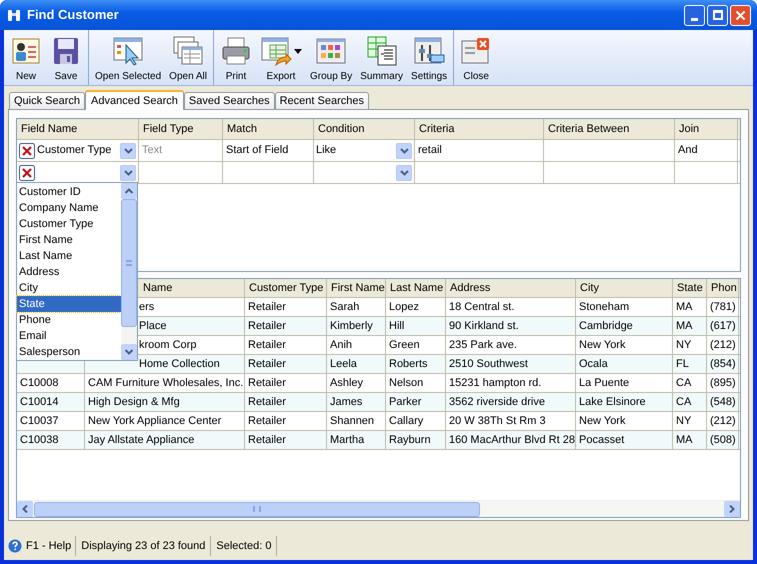 The width and height of the screenshot is (757, 564). What do you see at coordinates (406, 421) in the screenshot?
I see `table-cell-text: Callary` at bounding box center [406, 421].